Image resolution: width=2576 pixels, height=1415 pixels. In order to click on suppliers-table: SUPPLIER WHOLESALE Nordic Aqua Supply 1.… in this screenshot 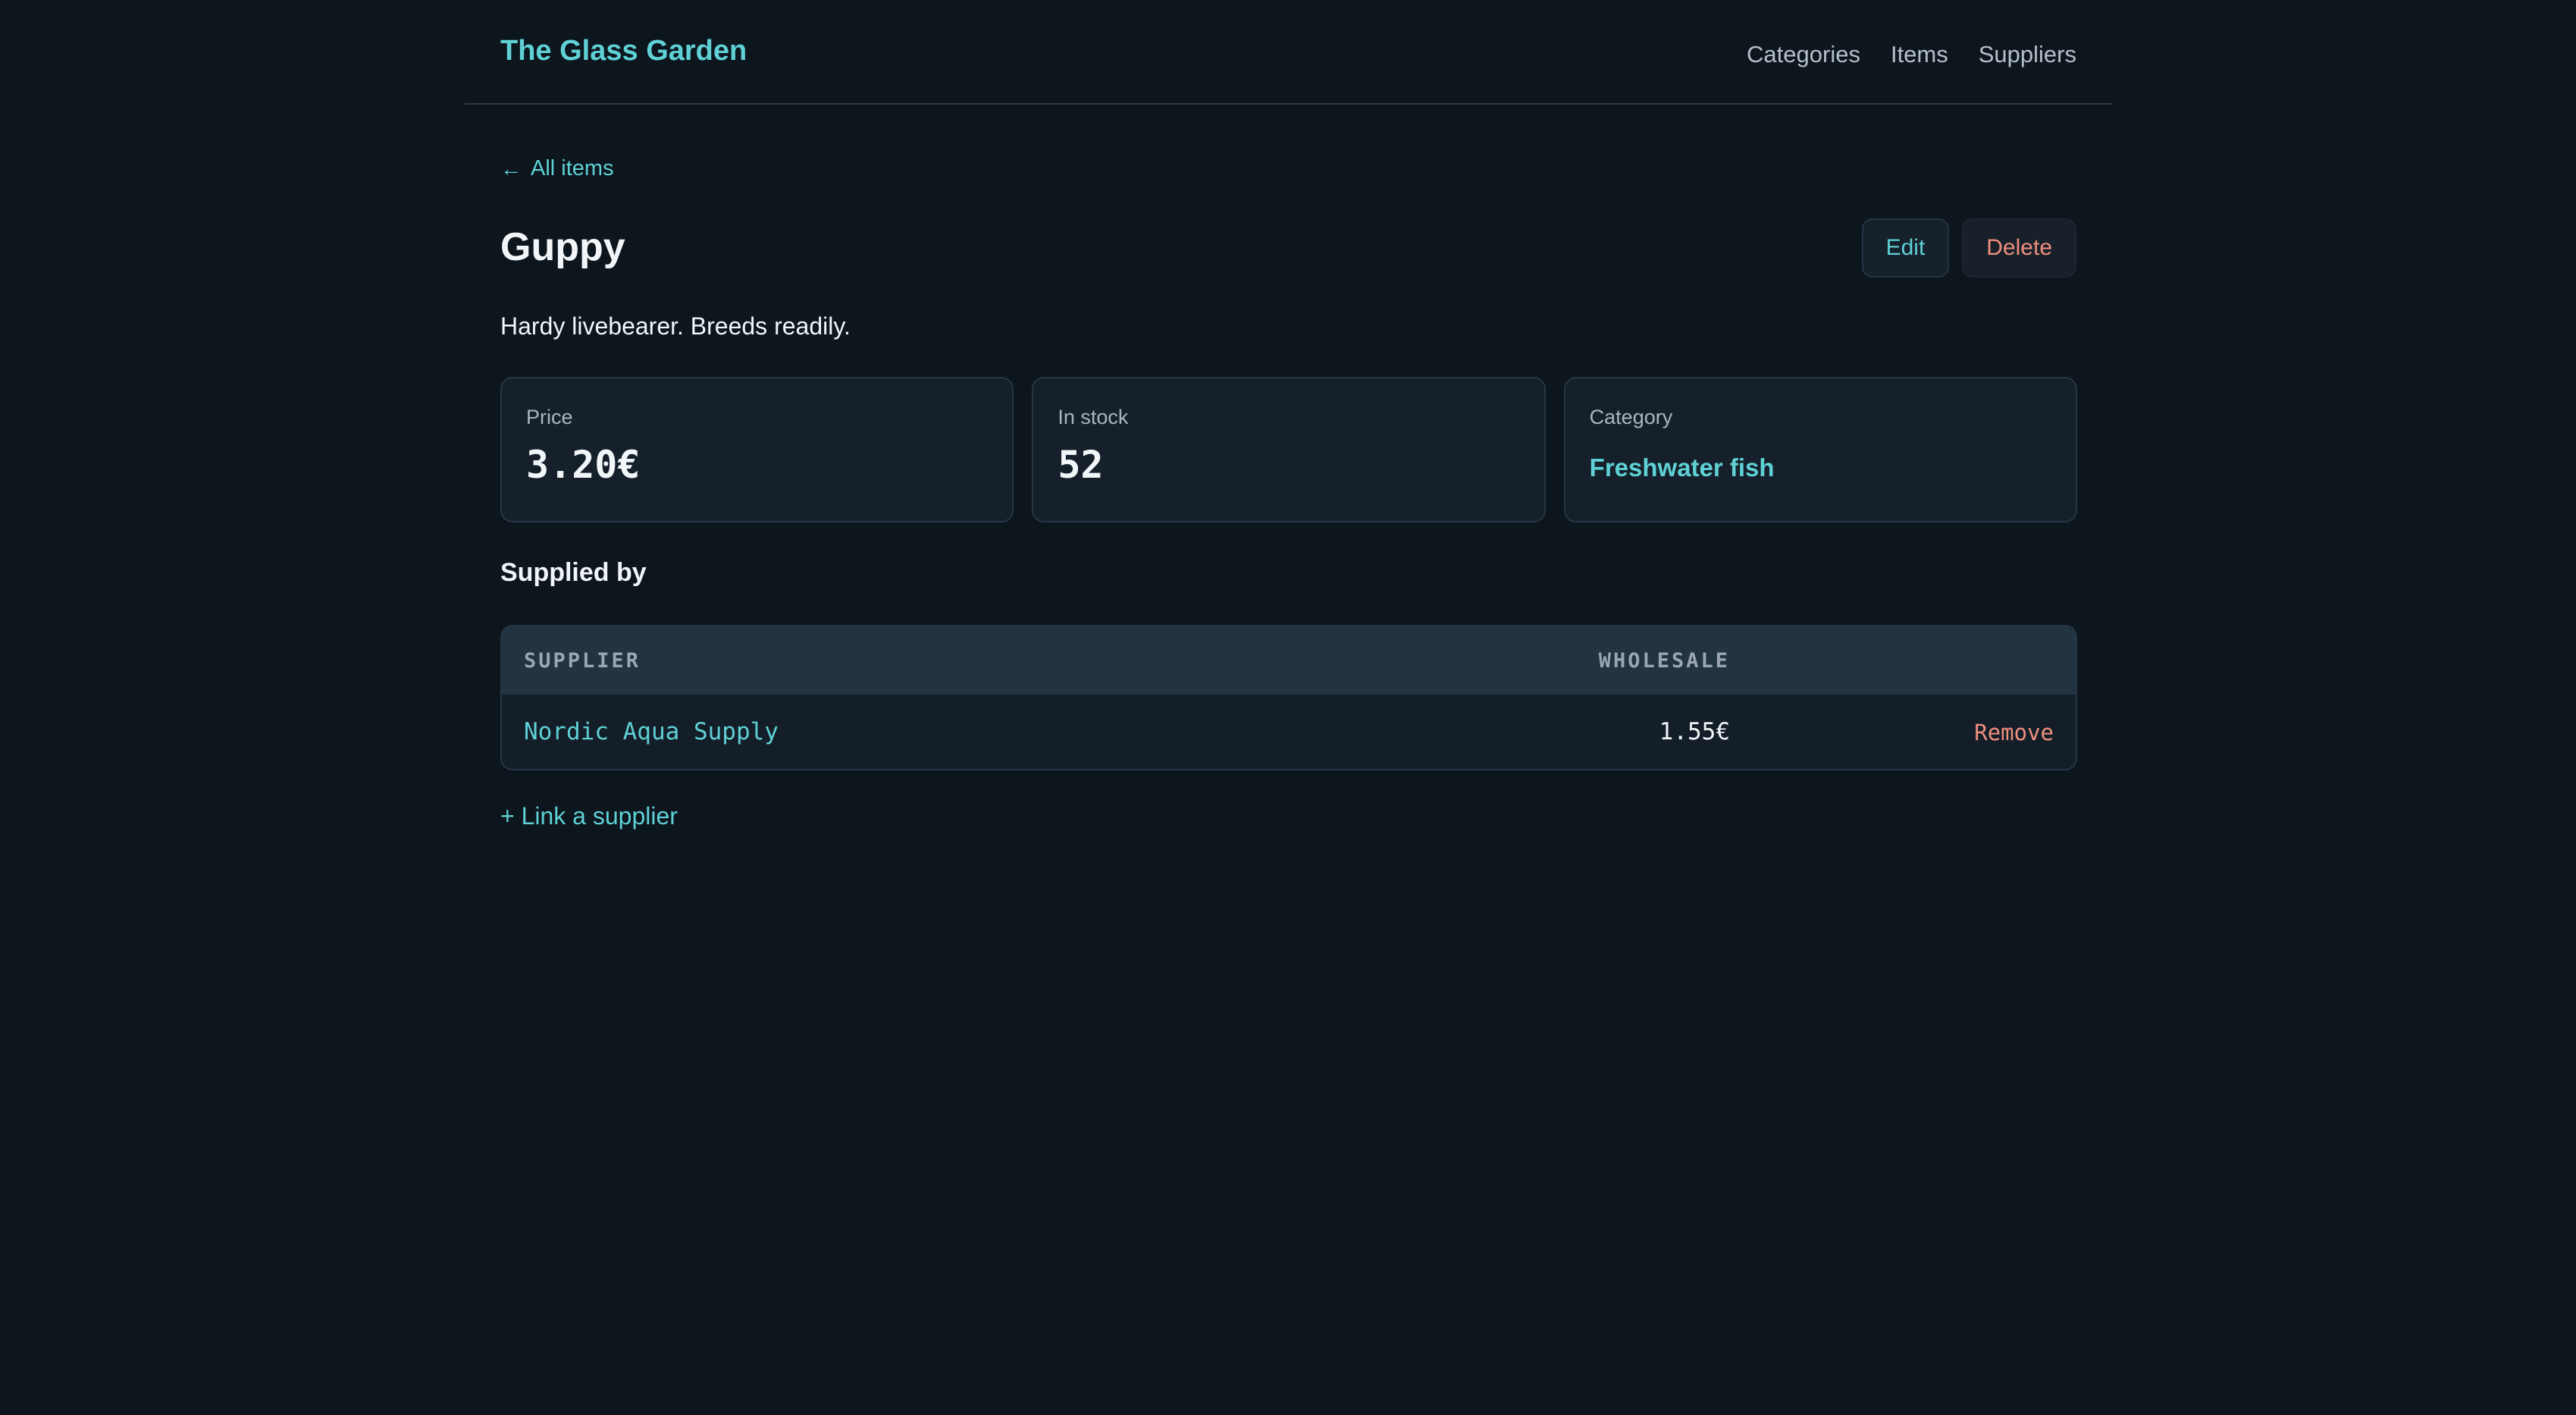, I will do `click(1288, 697)`.